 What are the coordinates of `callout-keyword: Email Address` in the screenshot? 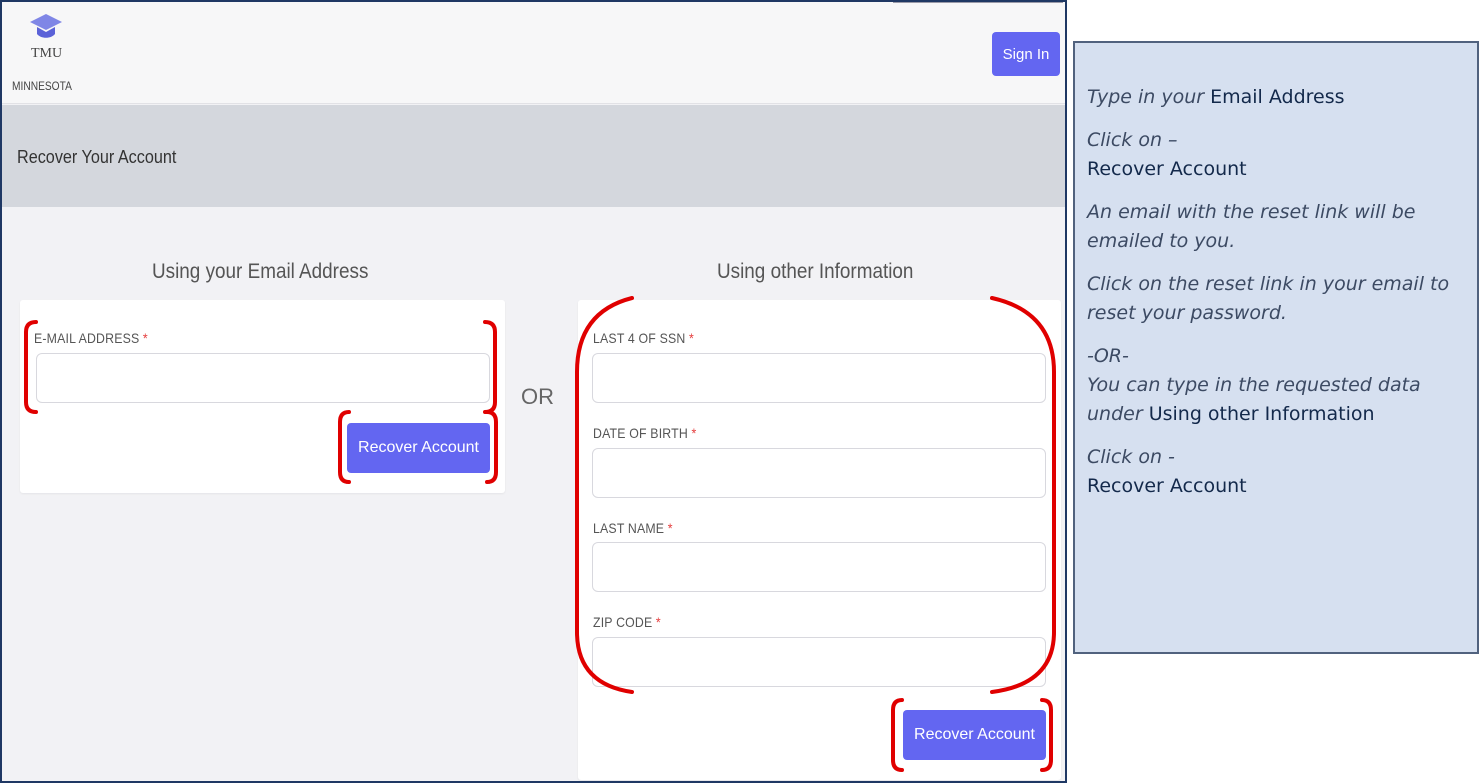 It's located at (1277, 97).